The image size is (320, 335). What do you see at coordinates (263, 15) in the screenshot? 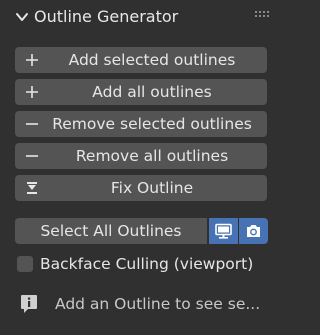
I see `drag-grip-icon` at bounding box center [263, 15].